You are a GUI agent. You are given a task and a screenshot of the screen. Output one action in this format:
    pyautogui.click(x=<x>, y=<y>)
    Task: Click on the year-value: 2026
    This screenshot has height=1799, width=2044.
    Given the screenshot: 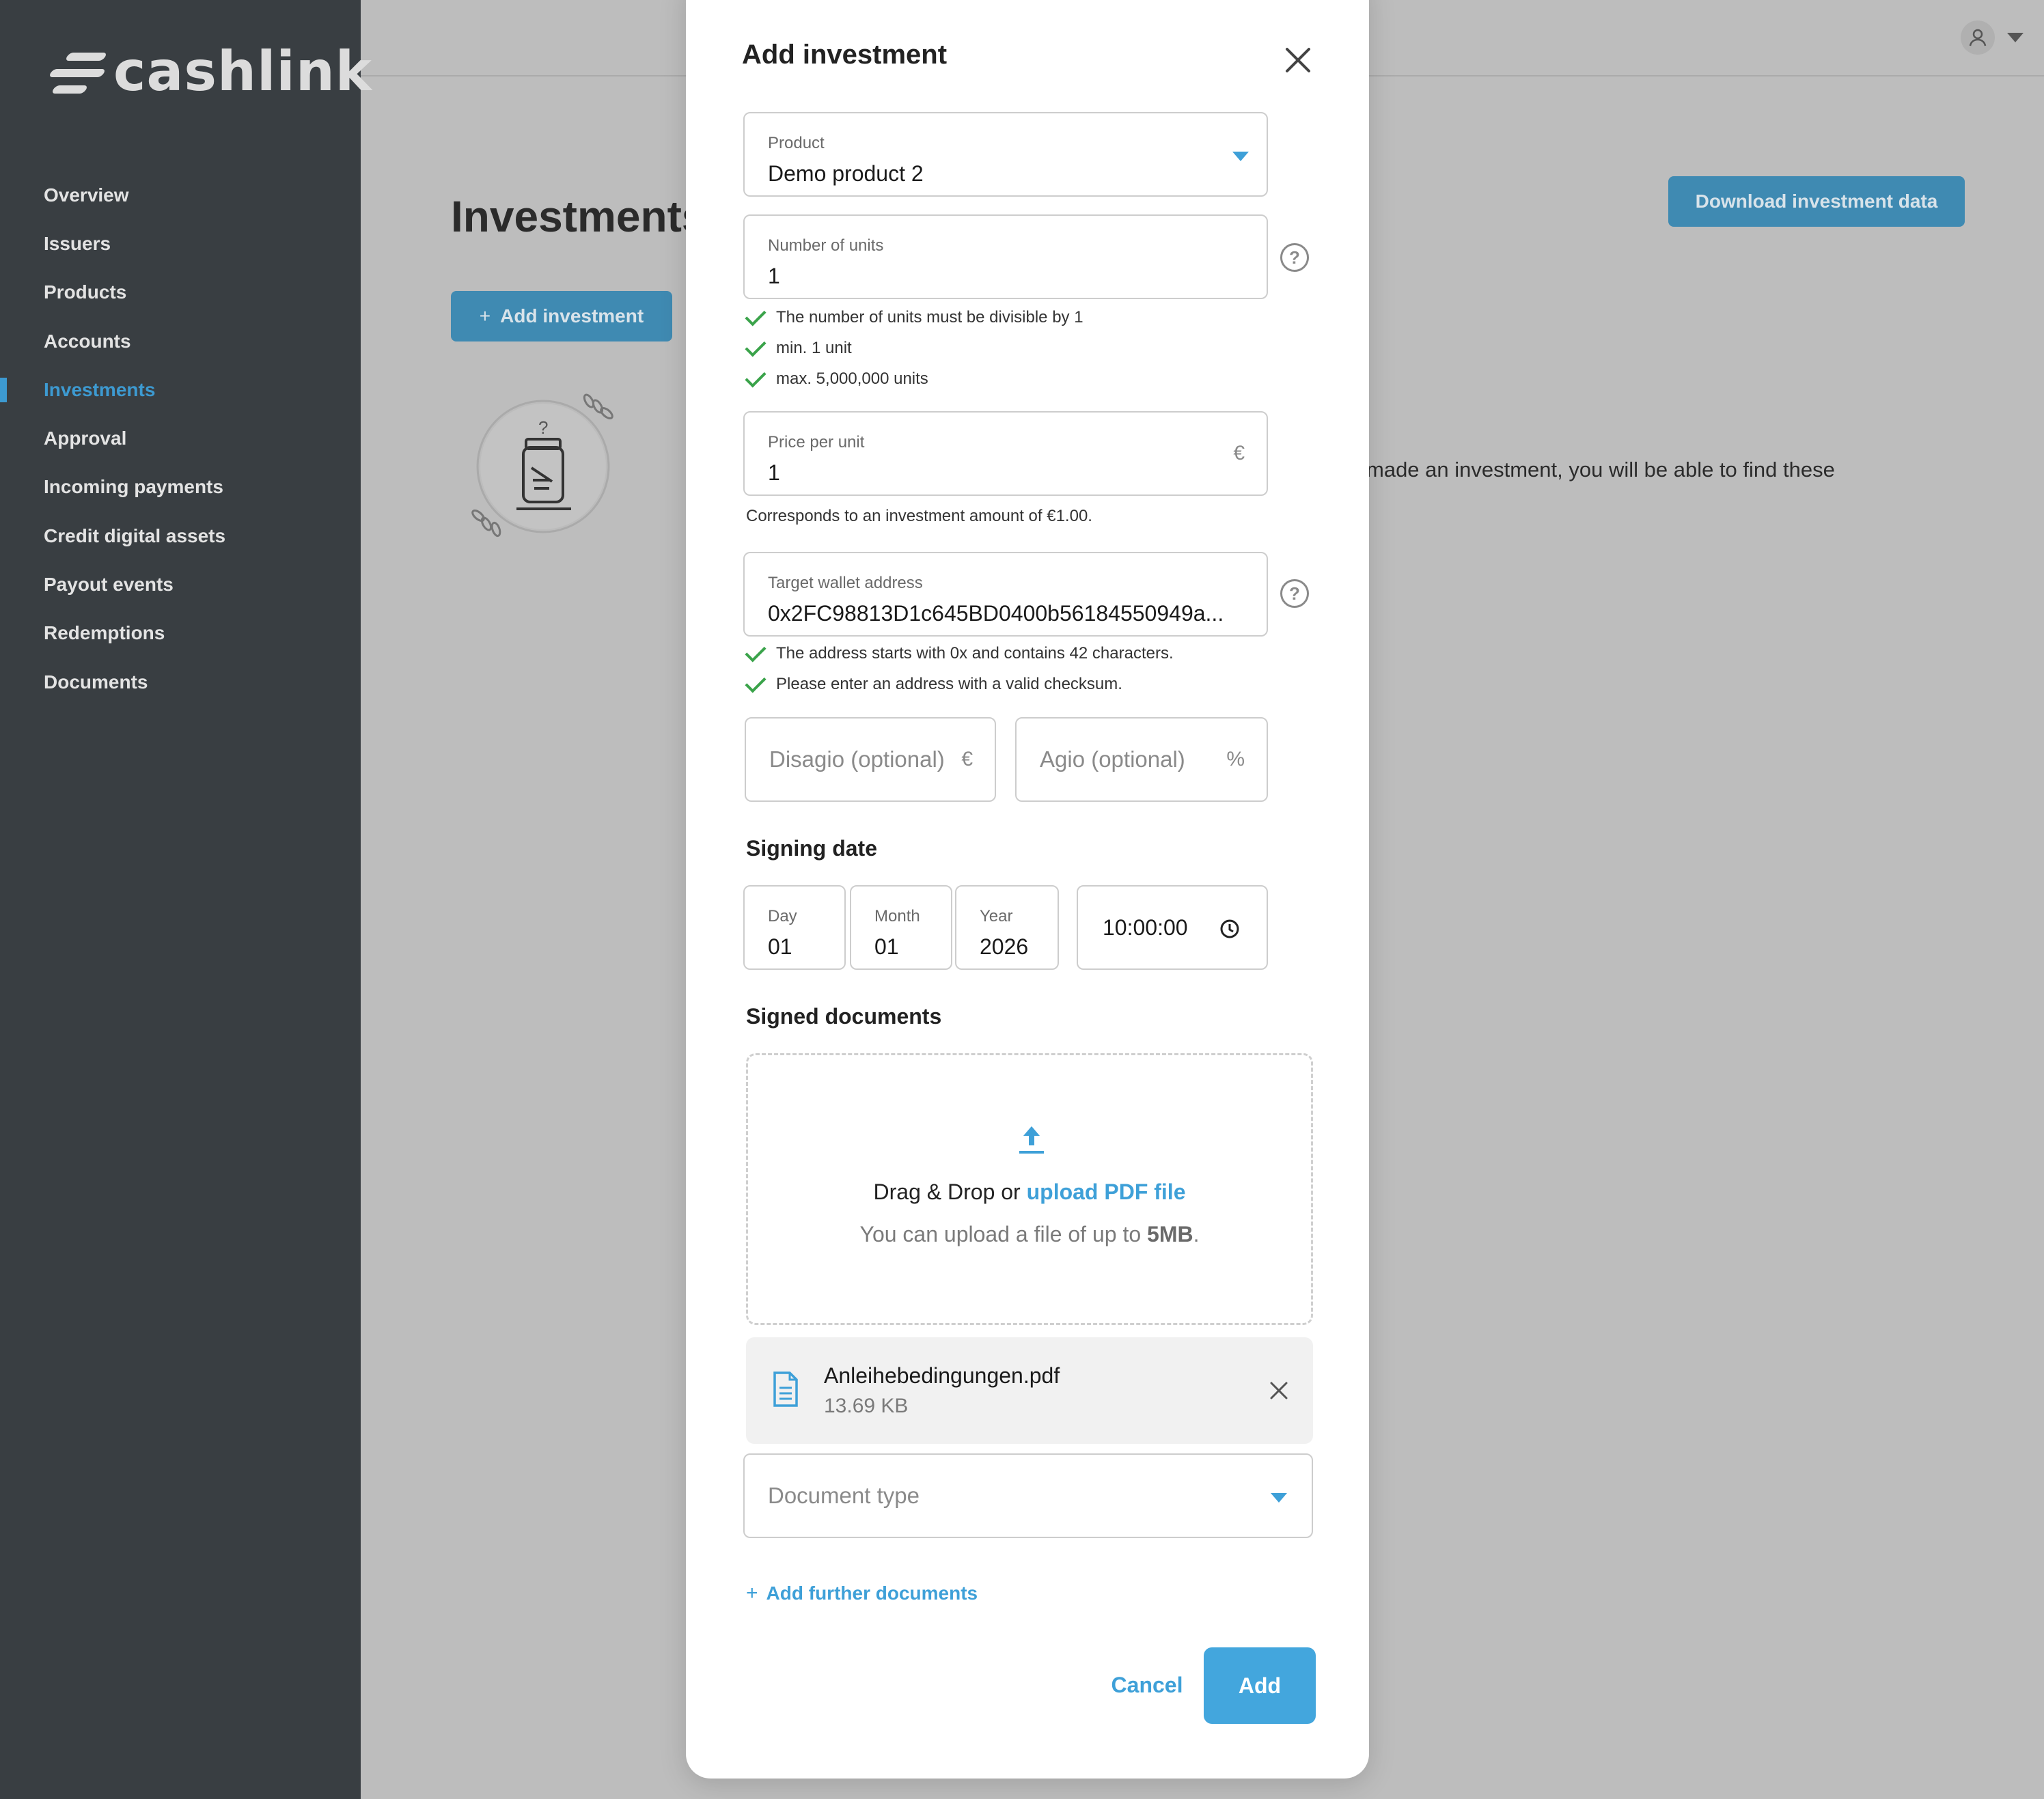 What is the action you would take?
    pyautogui.click(x=1004, y=946)
    